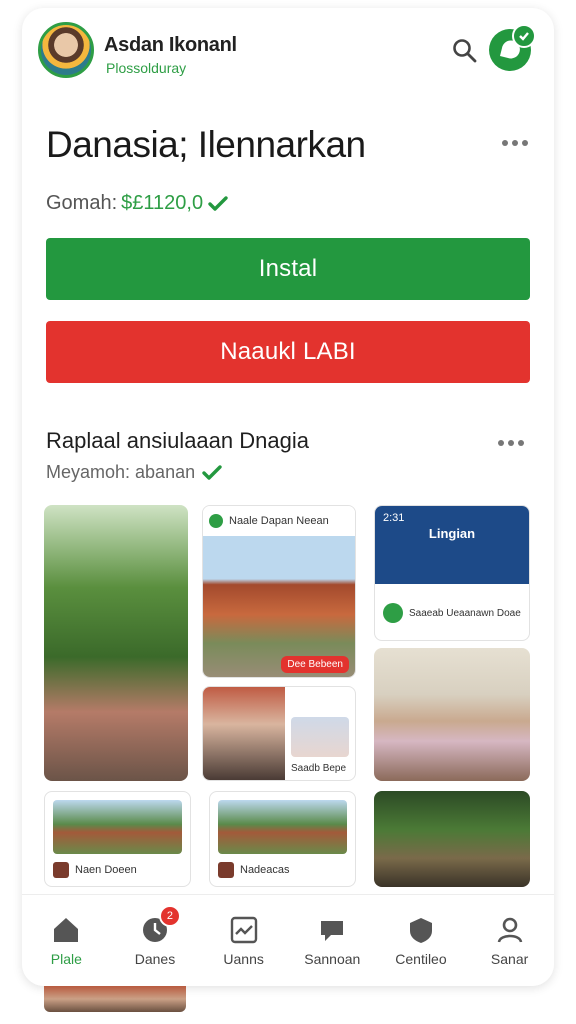 This screenshot has height=1024, width=576. I want to click on section-subtitle: Meyamoh: abanan, so click(121, 472).